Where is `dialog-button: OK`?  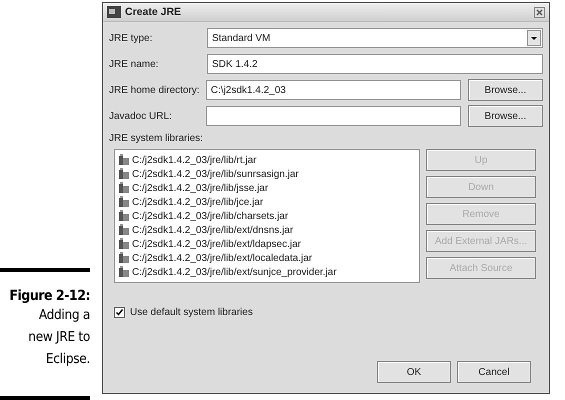 dialog-button: OK is located at coordinates (414, 372).